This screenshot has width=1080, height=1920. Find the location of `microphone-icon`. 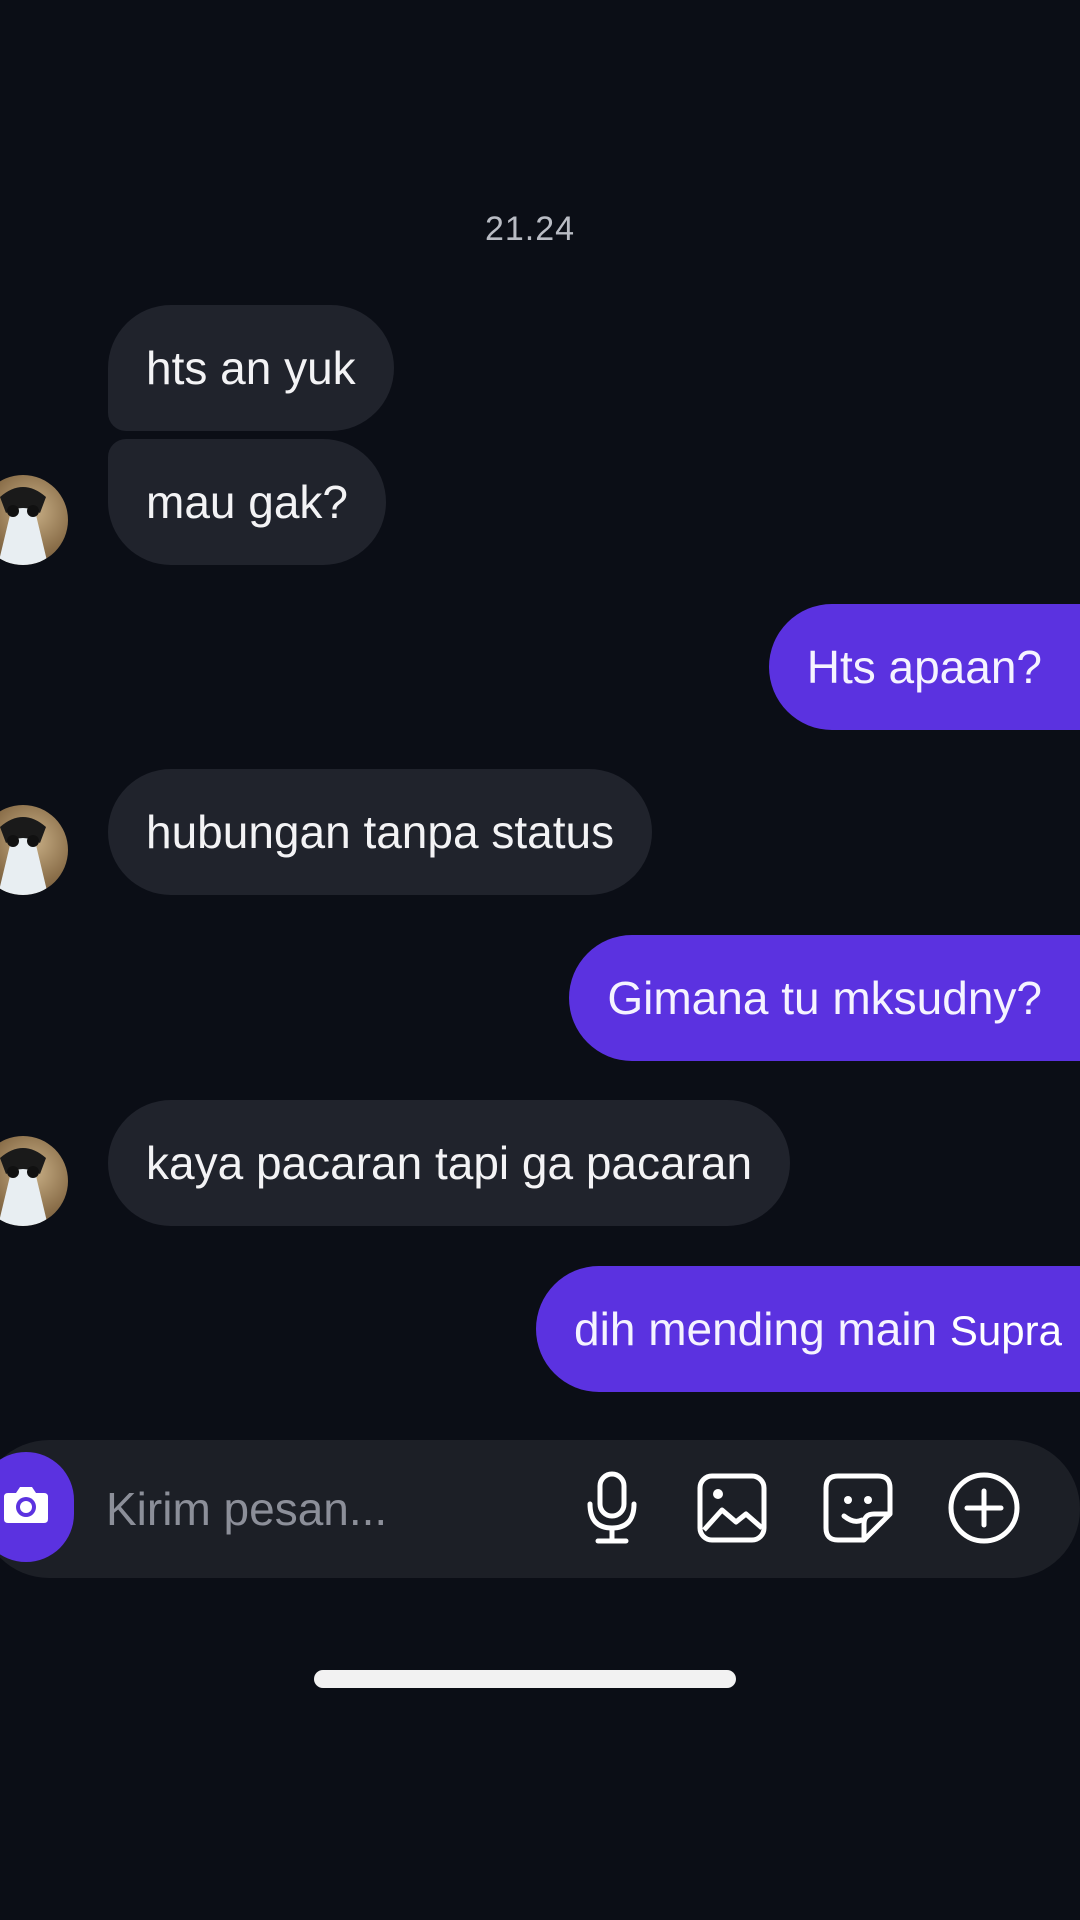

microphone-icon is located at coordinates (612, 1510).